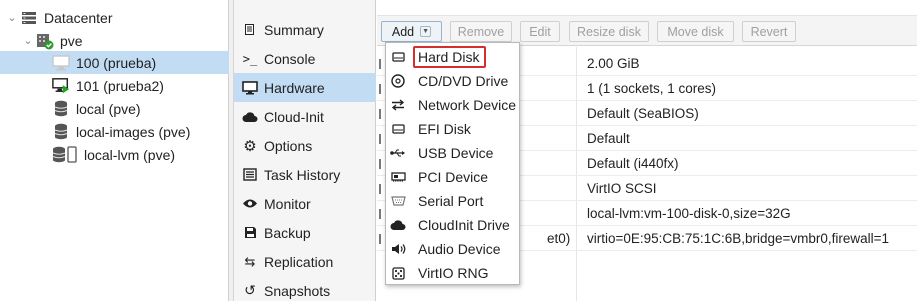  I want to click on nav-item-backup: Backup, so click(305, 232).